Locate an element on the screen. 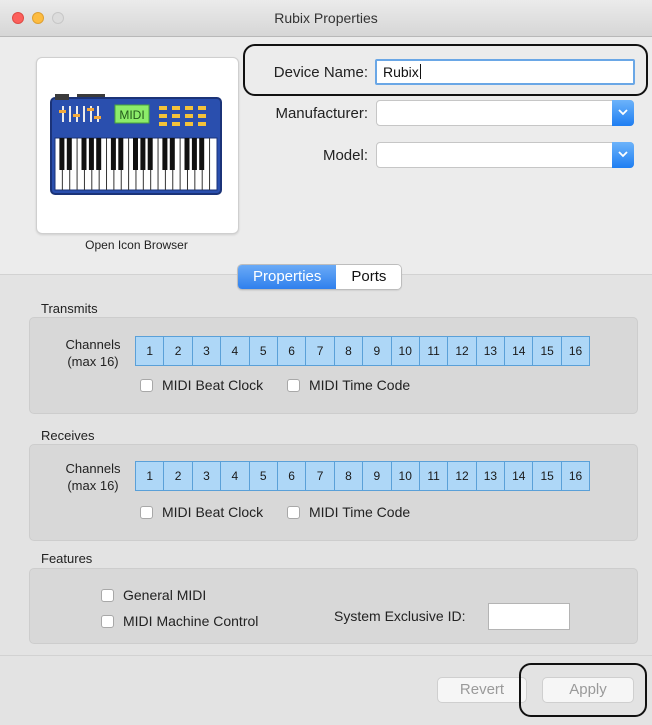 This screenshot has width=652, height=725. tab-properties: Properties is located at coordinates (287, 277).